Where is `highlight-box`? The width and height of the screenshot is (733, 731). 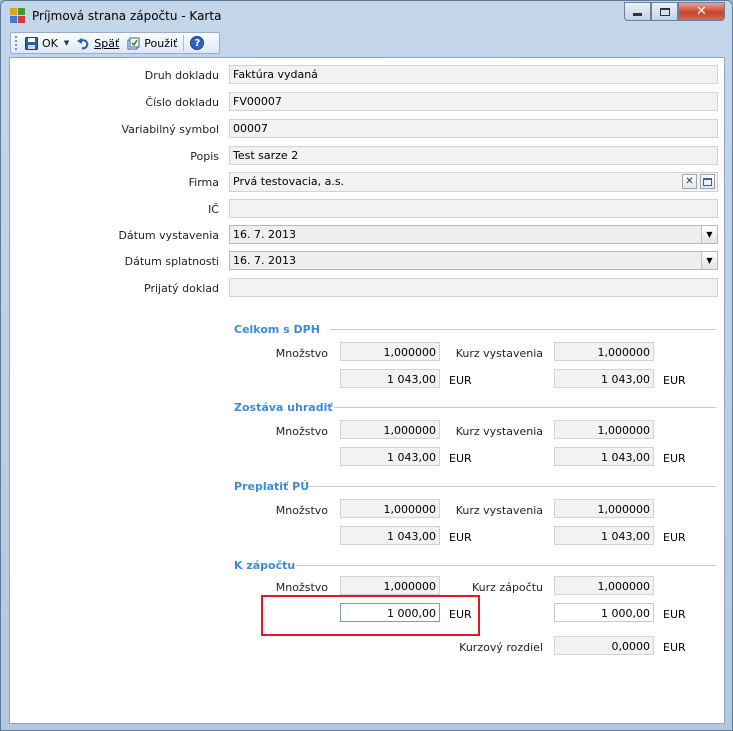
highlight-box is located at coordinates (370, 615).